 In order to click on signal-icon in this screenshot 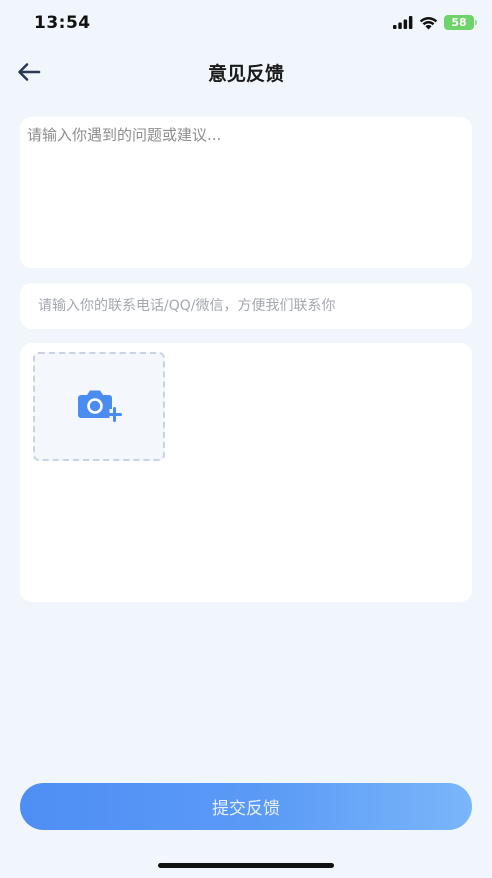, I will do `click(403, 22)`.